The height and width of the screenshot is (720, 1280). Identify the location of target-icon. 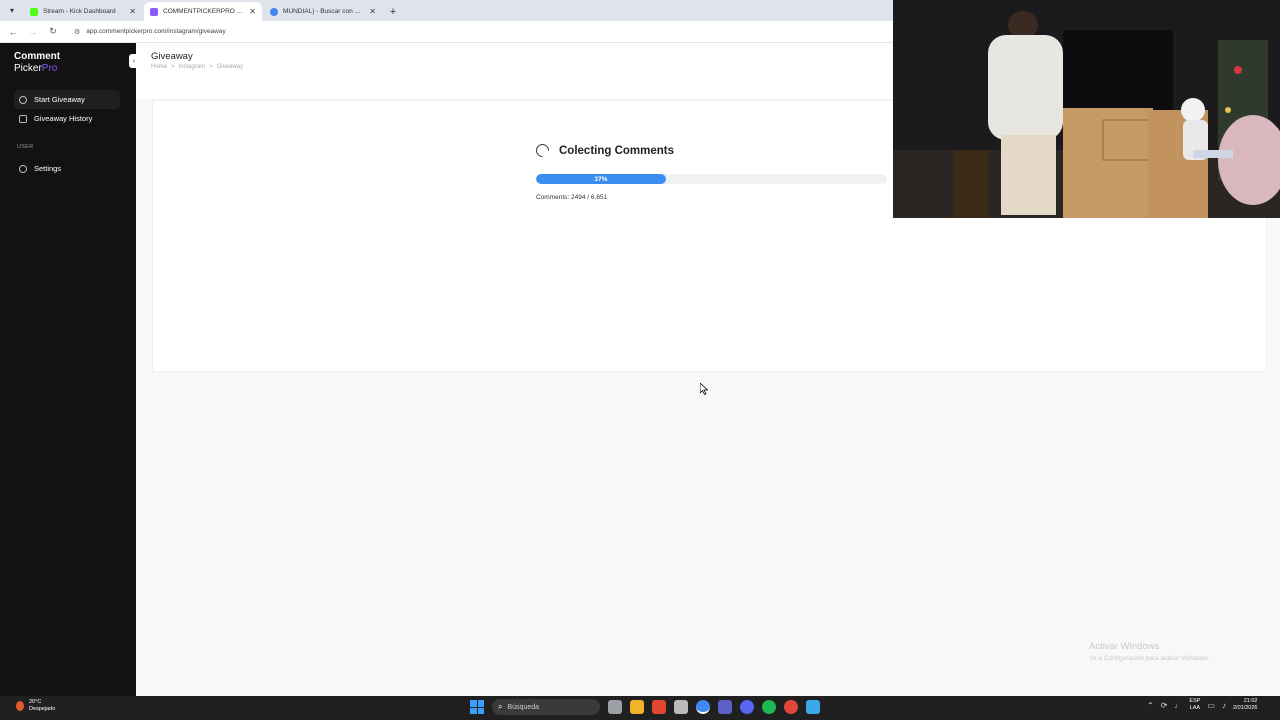
(23, 99).